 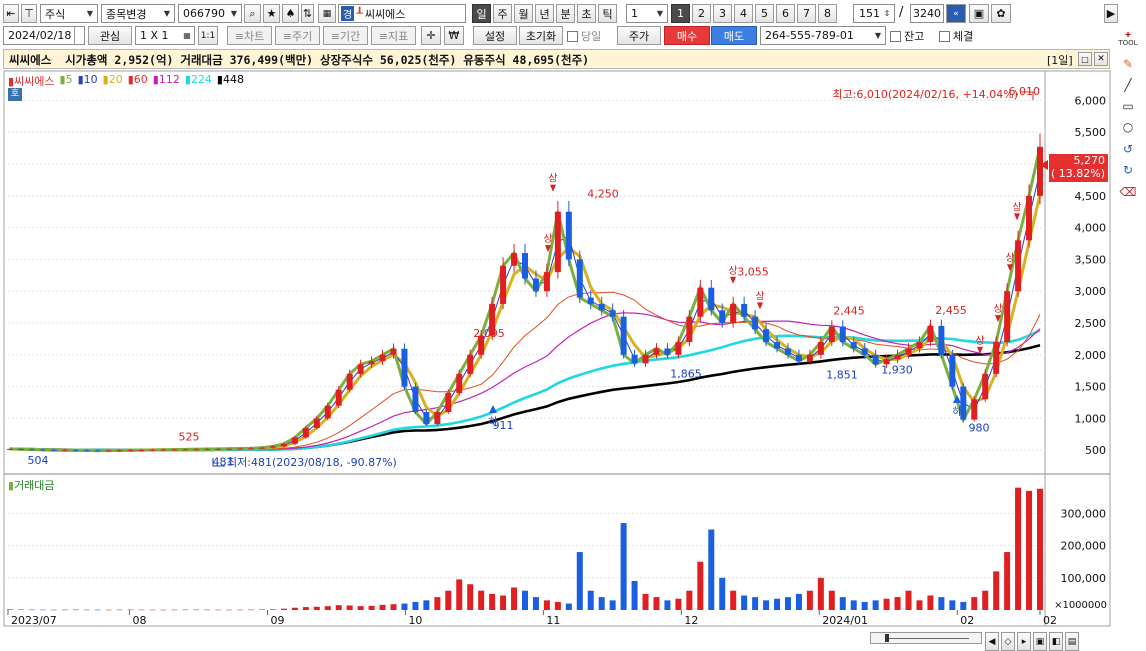 I want to click on pin-icon: ⇤, so click(x=11, y=13).